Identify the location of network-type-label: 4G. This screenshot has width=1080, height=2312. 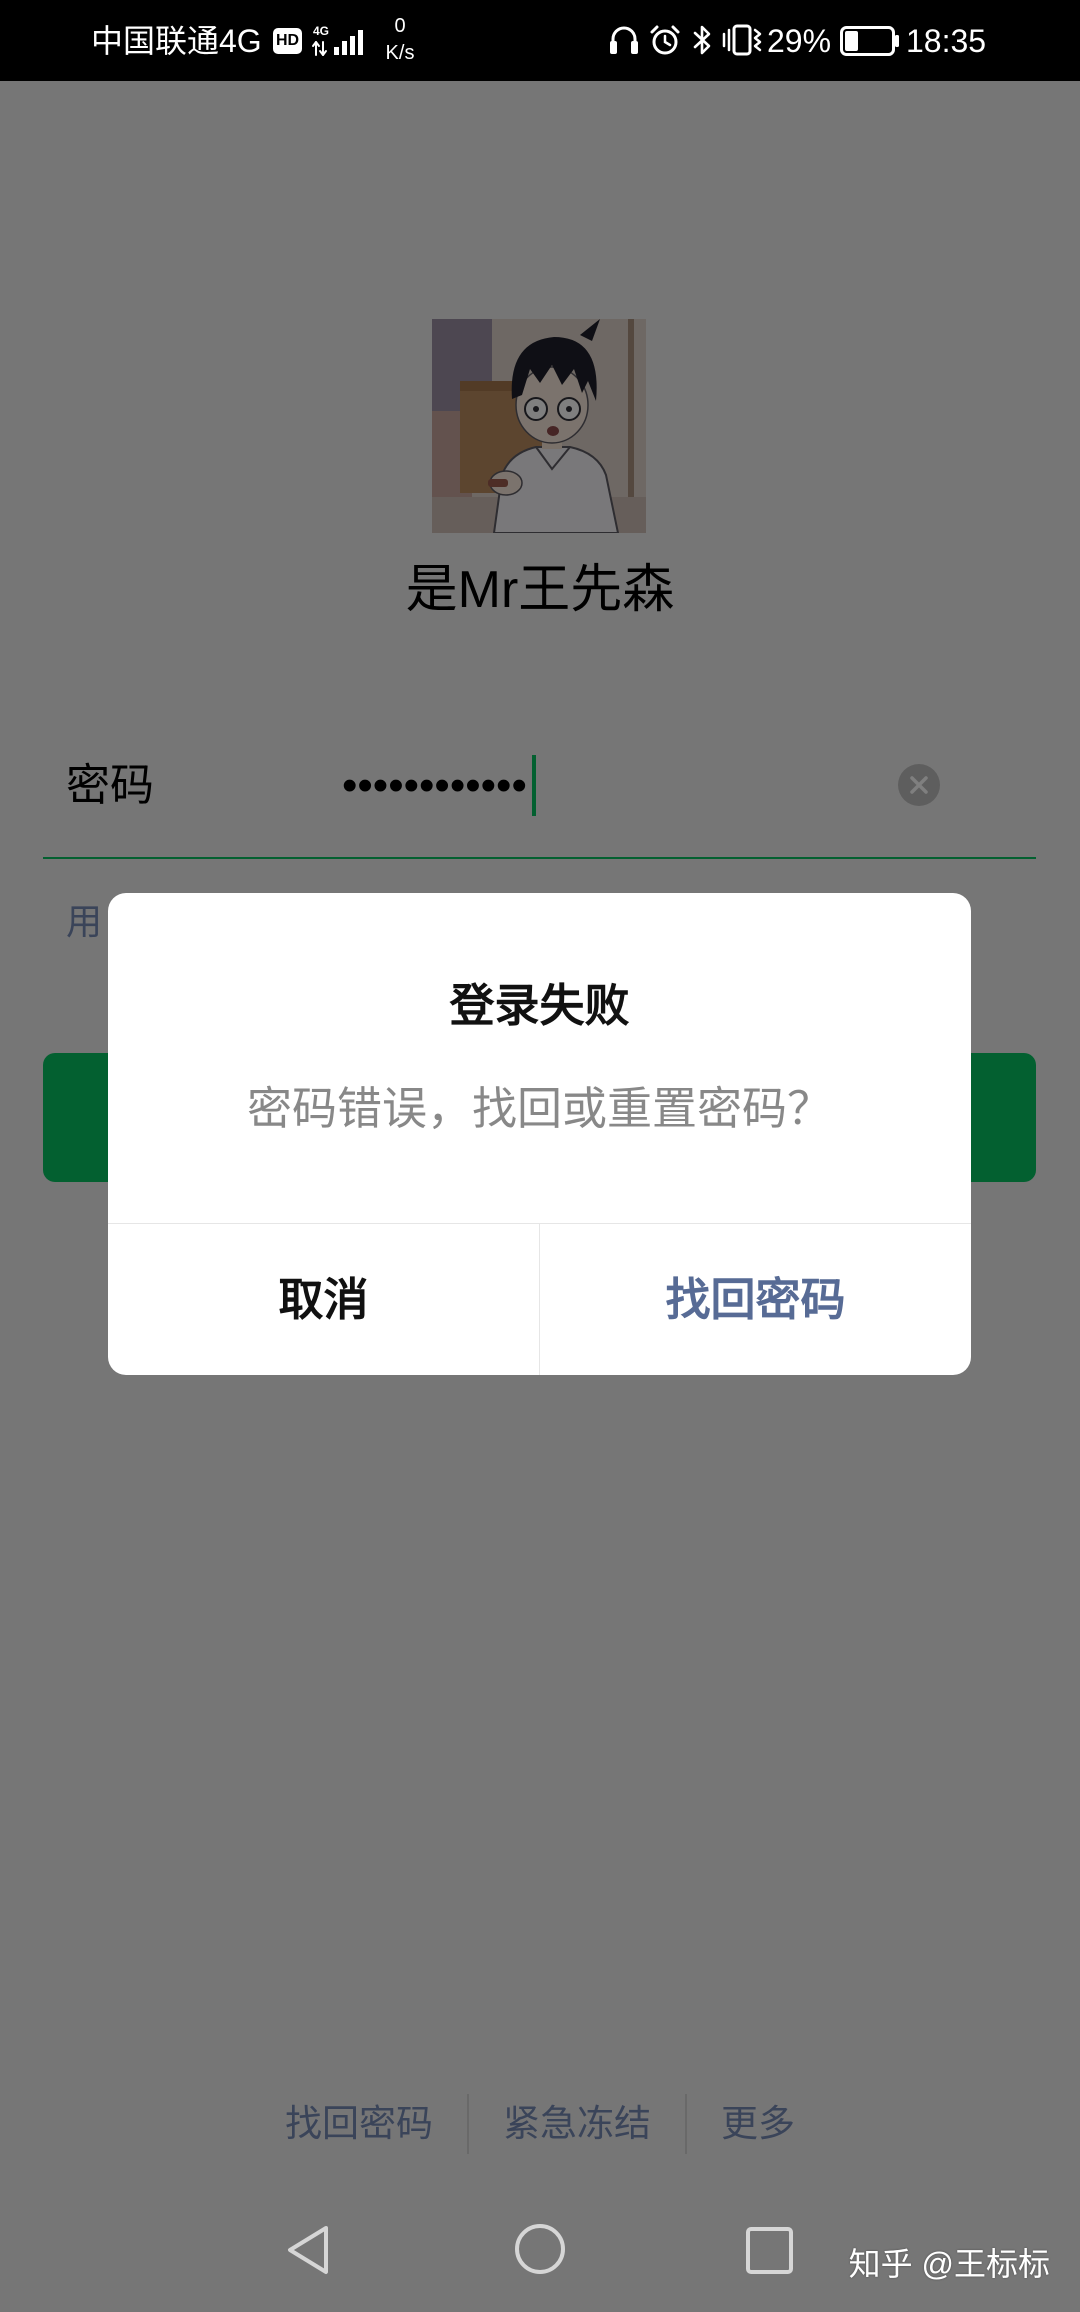
(321, 31).